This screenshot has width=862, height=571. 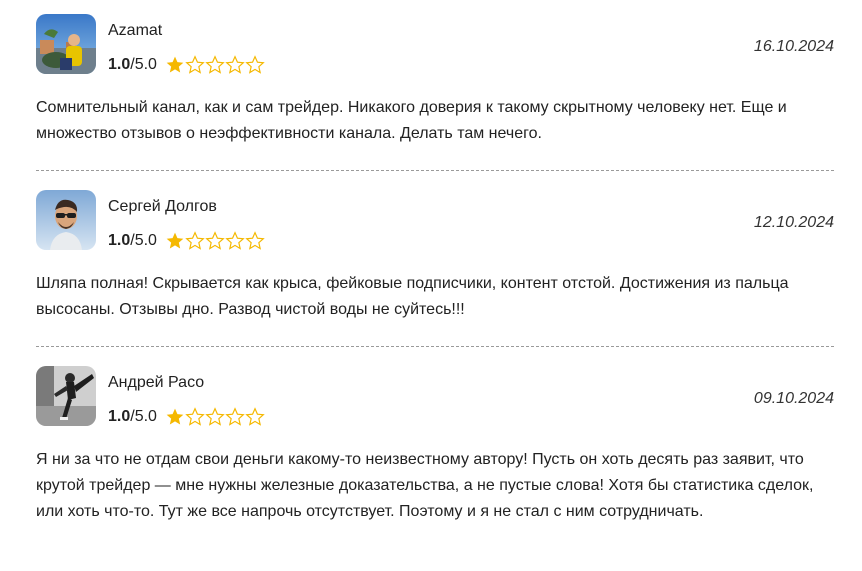 What do you see at coordinates (135, 30) in the screenshot?
I see `review-author: Azamat` at bounding box center [135, 30].